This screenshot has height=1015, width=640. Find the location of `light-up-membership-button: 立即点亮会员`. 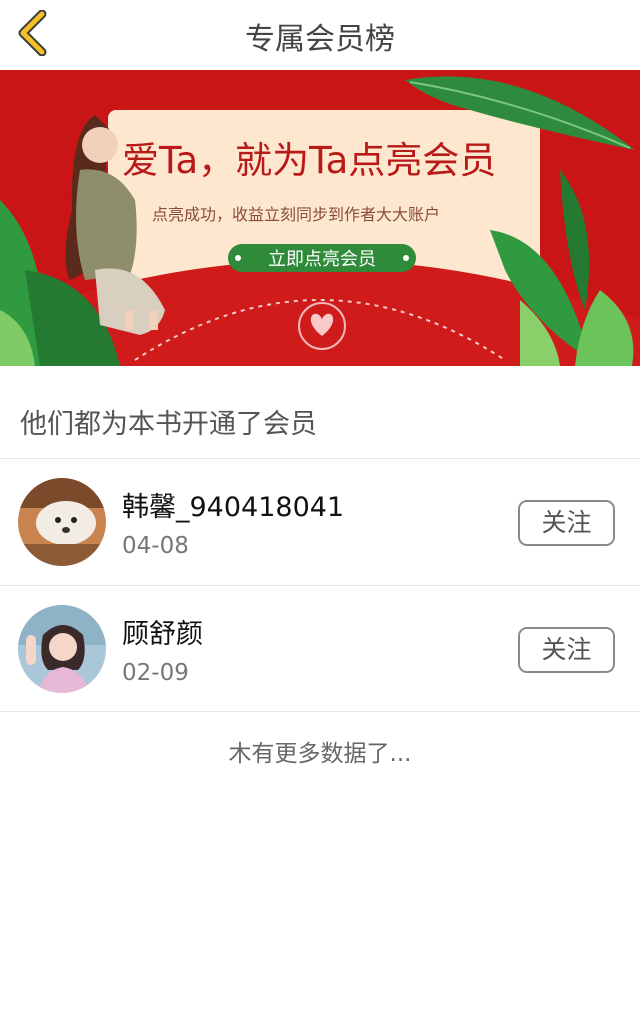

light-up-membership-button: 立即点亮会员 is located at coordinates (322, 258).